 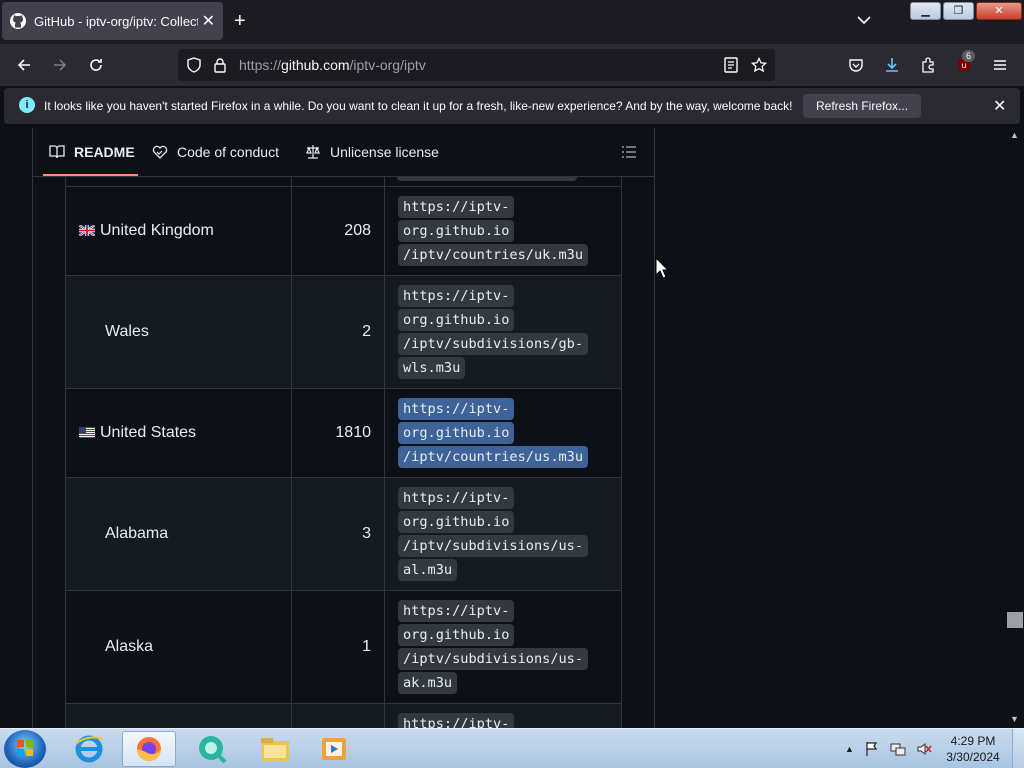 I want to click on close-icon: ✕, so click(x=999, y=106).